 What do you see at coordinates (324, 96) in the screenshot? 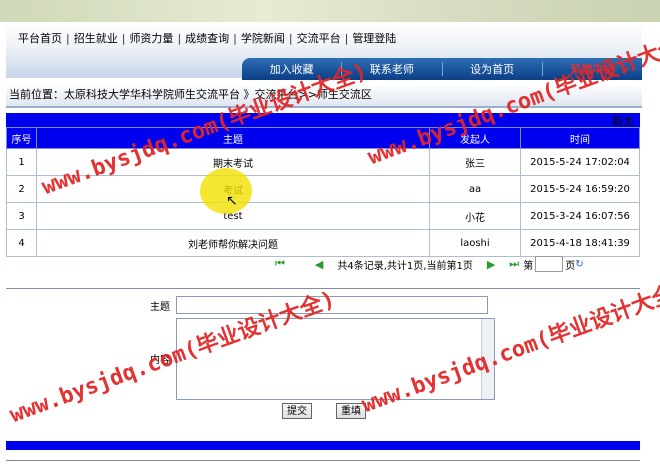
I see `breadcrumb: 当前位置：太原科技大学华科学院师生交流平台 》交流平台>>师生交流区` at bounding box center [324, 96].